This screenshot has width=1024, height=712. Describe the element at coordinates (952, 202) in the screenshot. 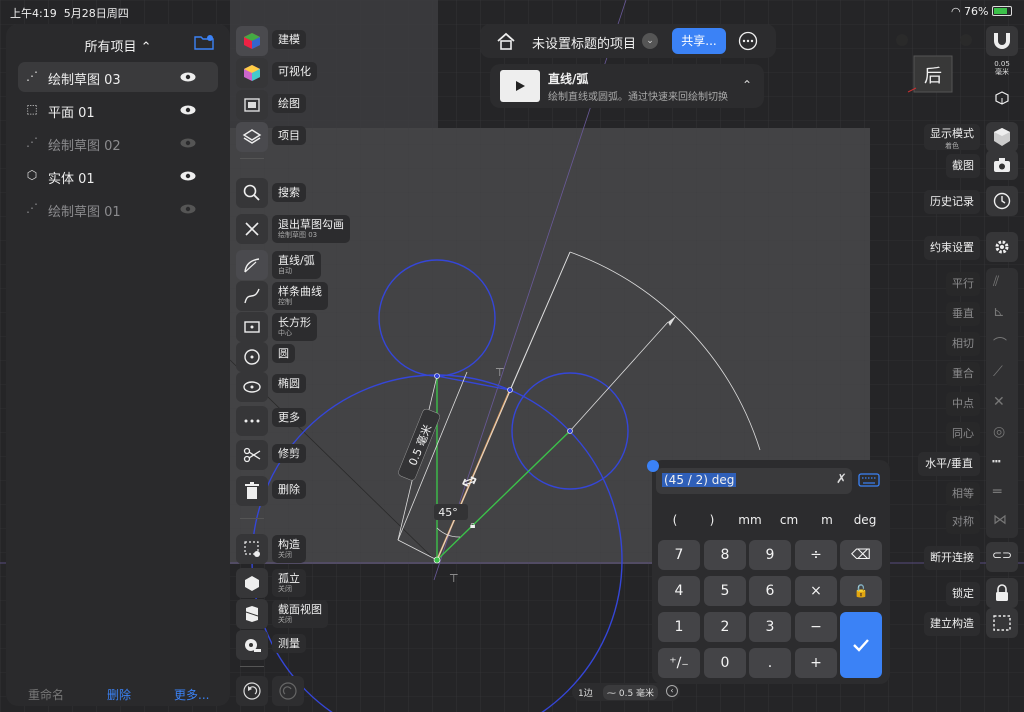

I see `history-label: 历史记录` at that location.